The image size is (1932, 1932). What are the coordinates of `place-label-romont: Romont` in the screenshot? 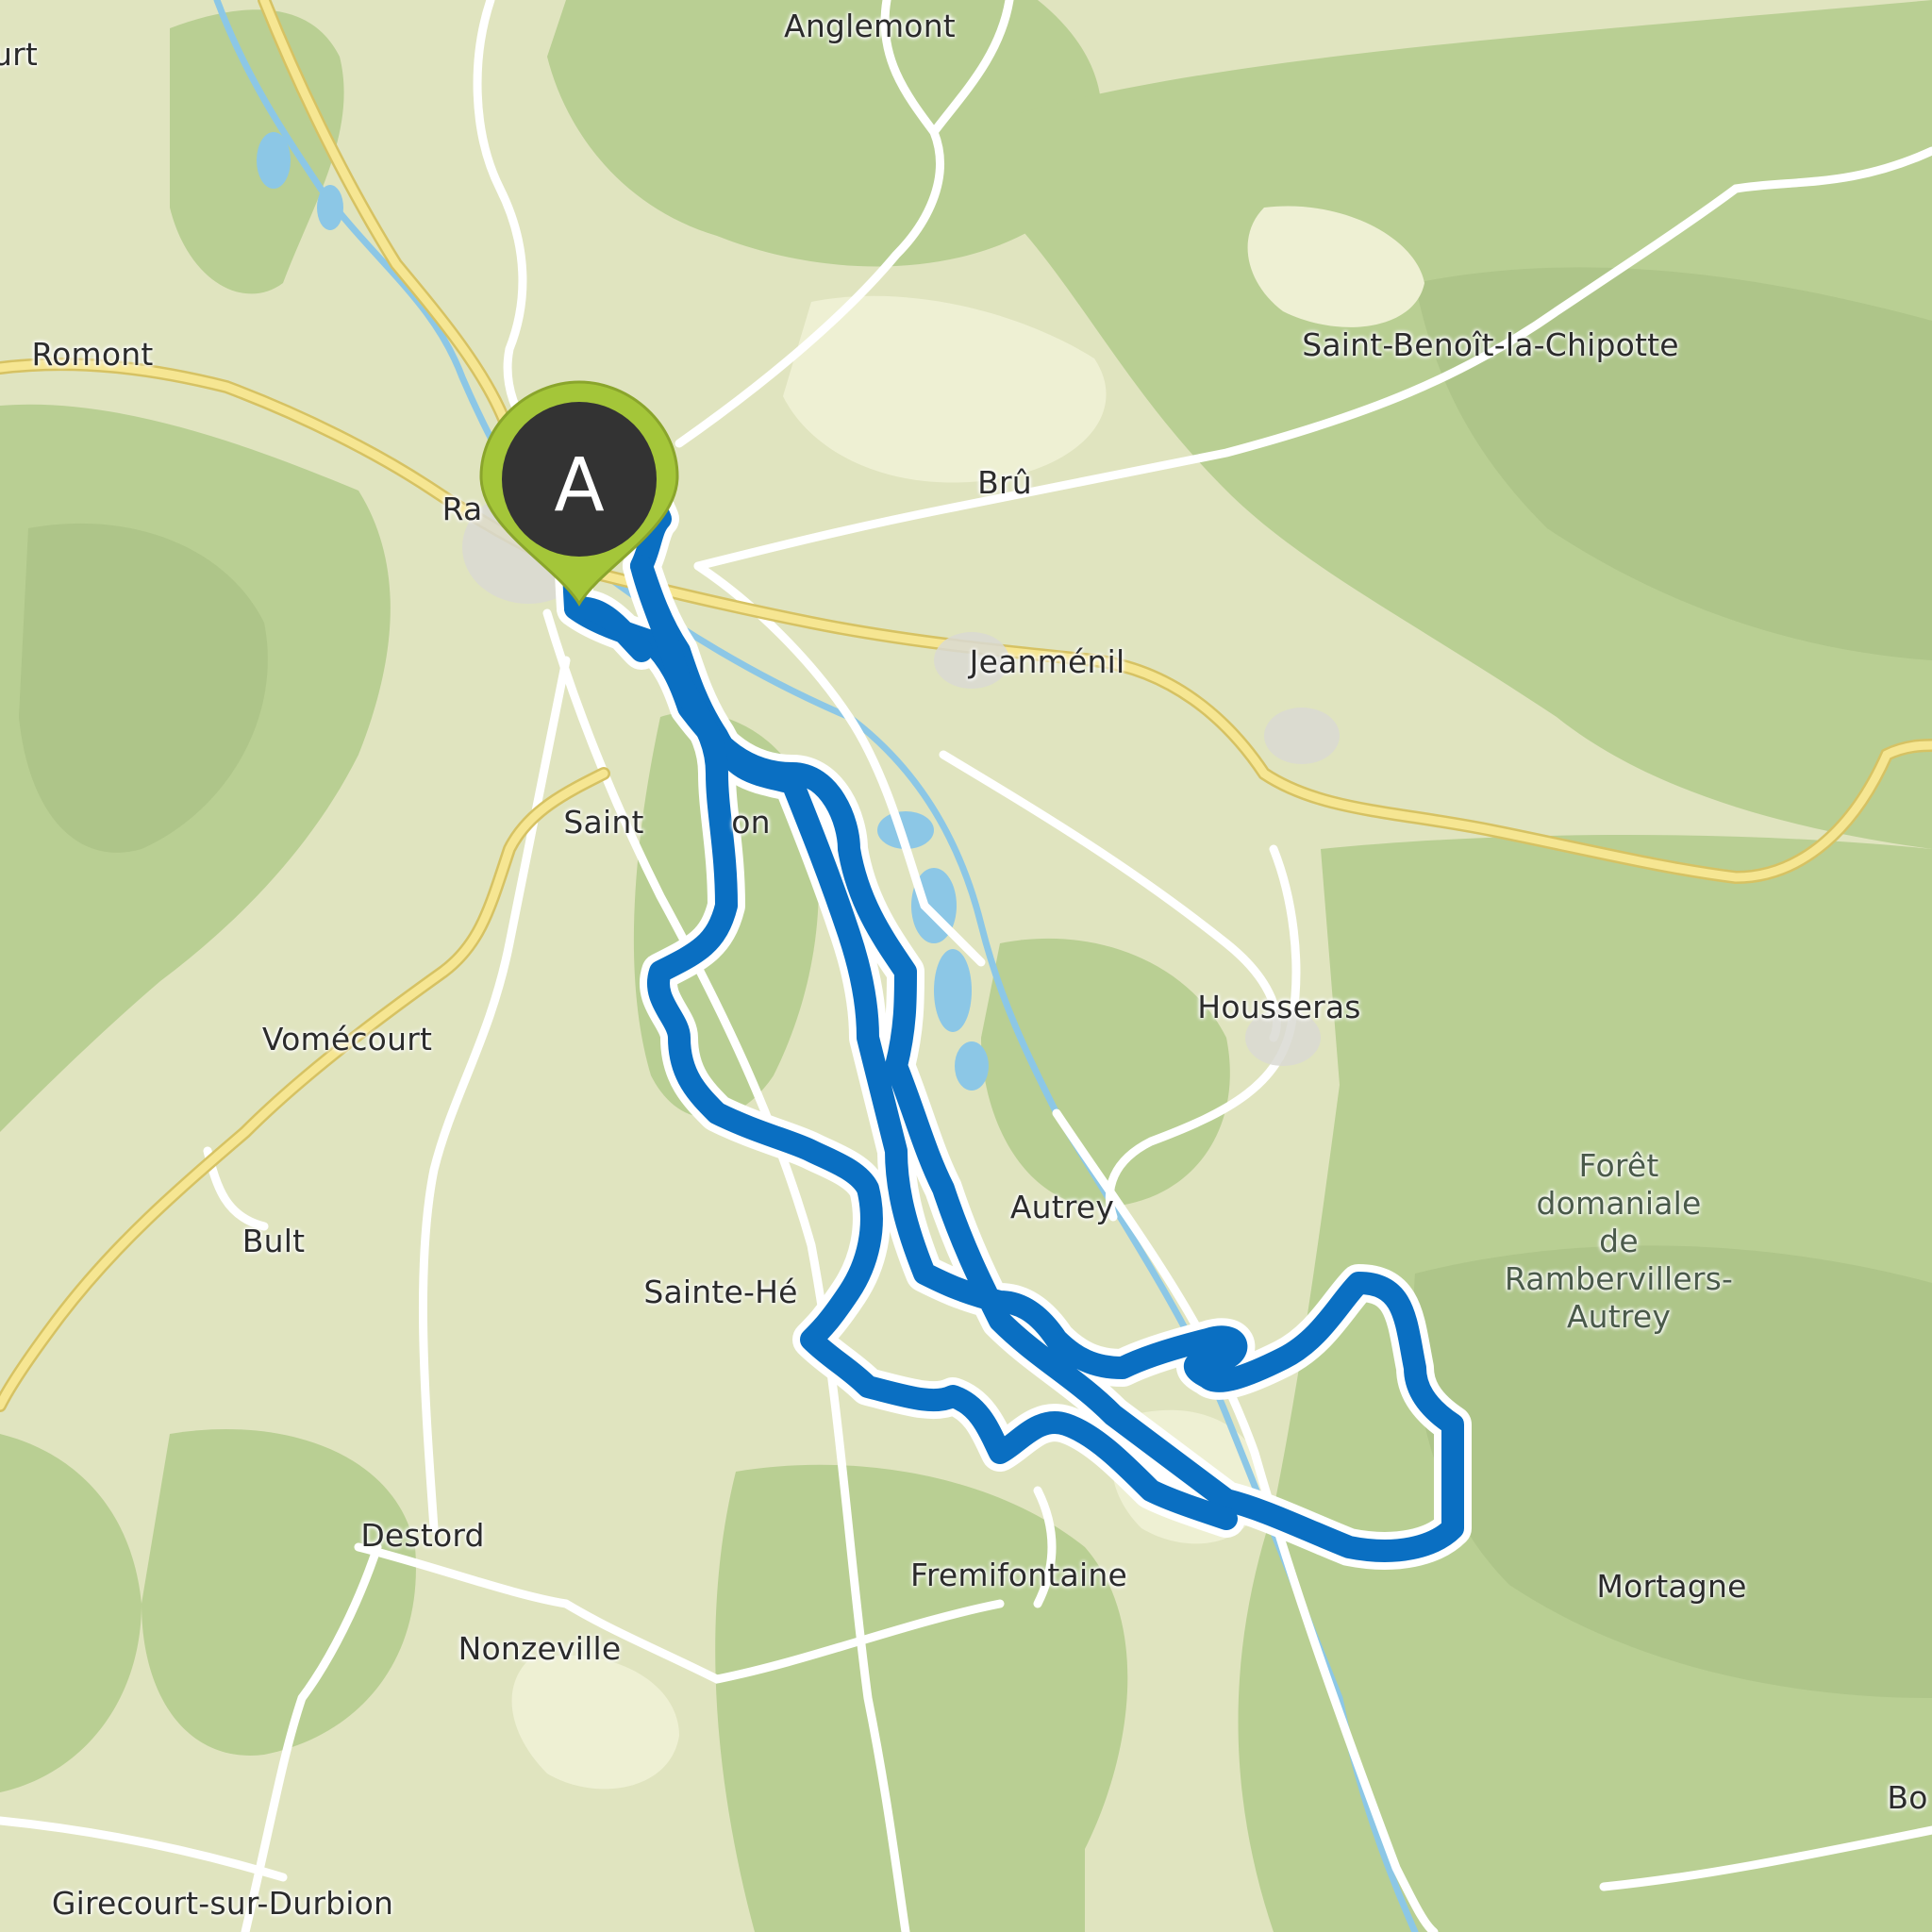 It's located at (92, 355).